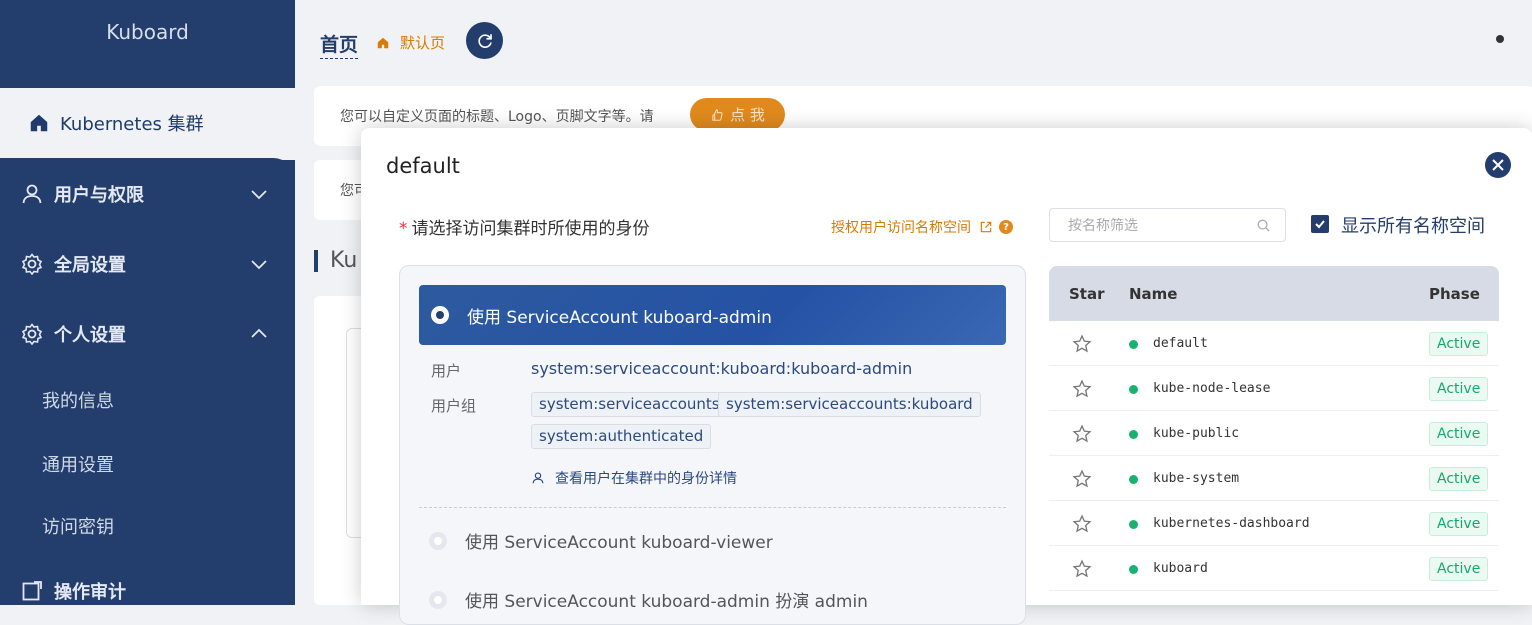 Image resolution: width=1532 pixels, height=625 pixels. What do you see at coordinates (147, 264) in the screenshot?
I see `sidebar-item-global-settings: 全局设置` at bounding box center [147, 264].